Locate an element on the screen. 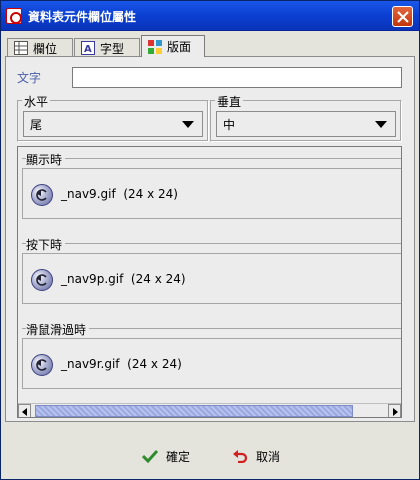 This screenshot has height=480, width=420. horizontal-scrollbar is located at coordinates (209, 410).